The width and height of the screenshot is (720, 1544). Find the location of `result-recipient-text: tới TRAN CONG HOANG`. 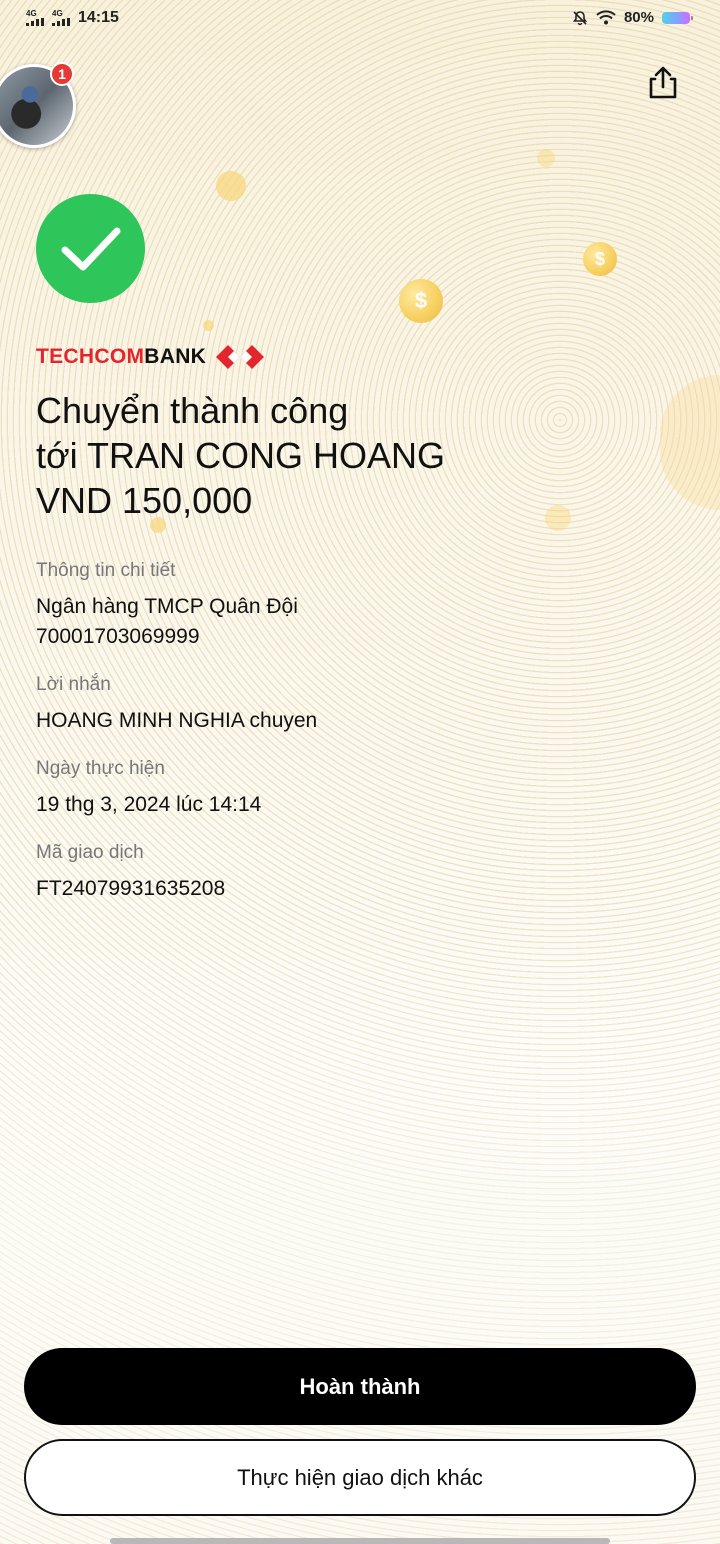

result-recipient-text: tới TRAN CONG HOANG is located at coordinates (240, 455).